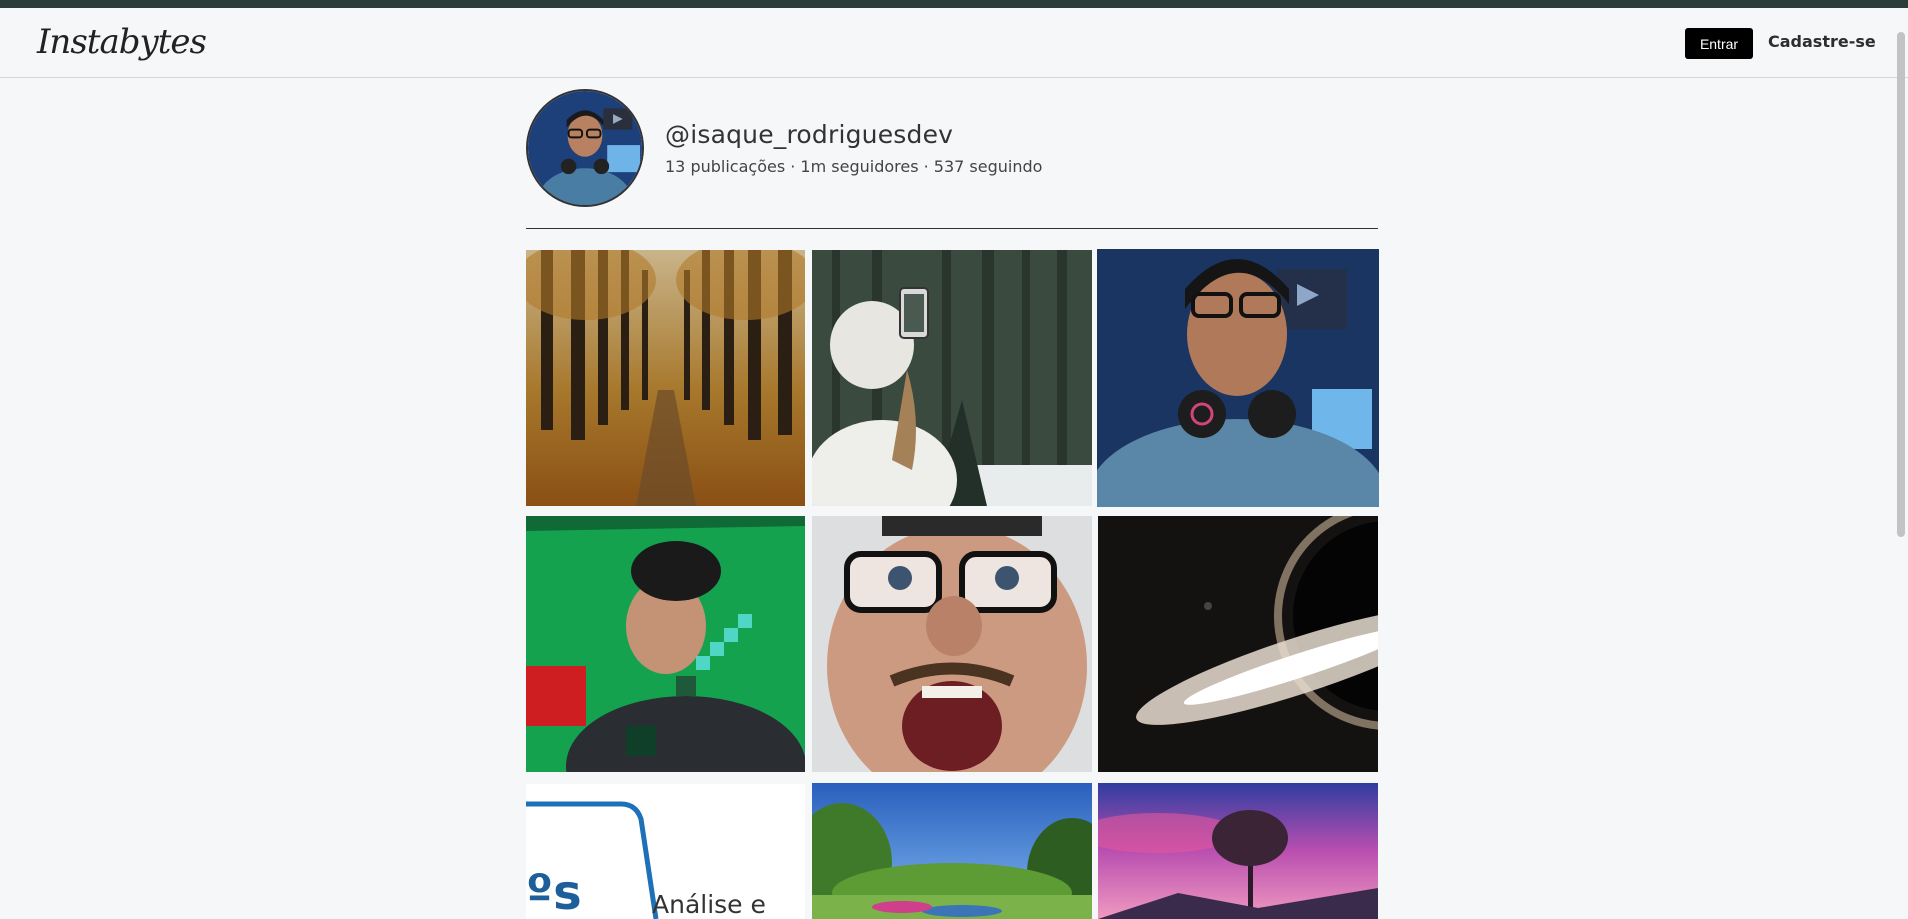  I want to click on post-tile-black-hole, so click(1238, 644).